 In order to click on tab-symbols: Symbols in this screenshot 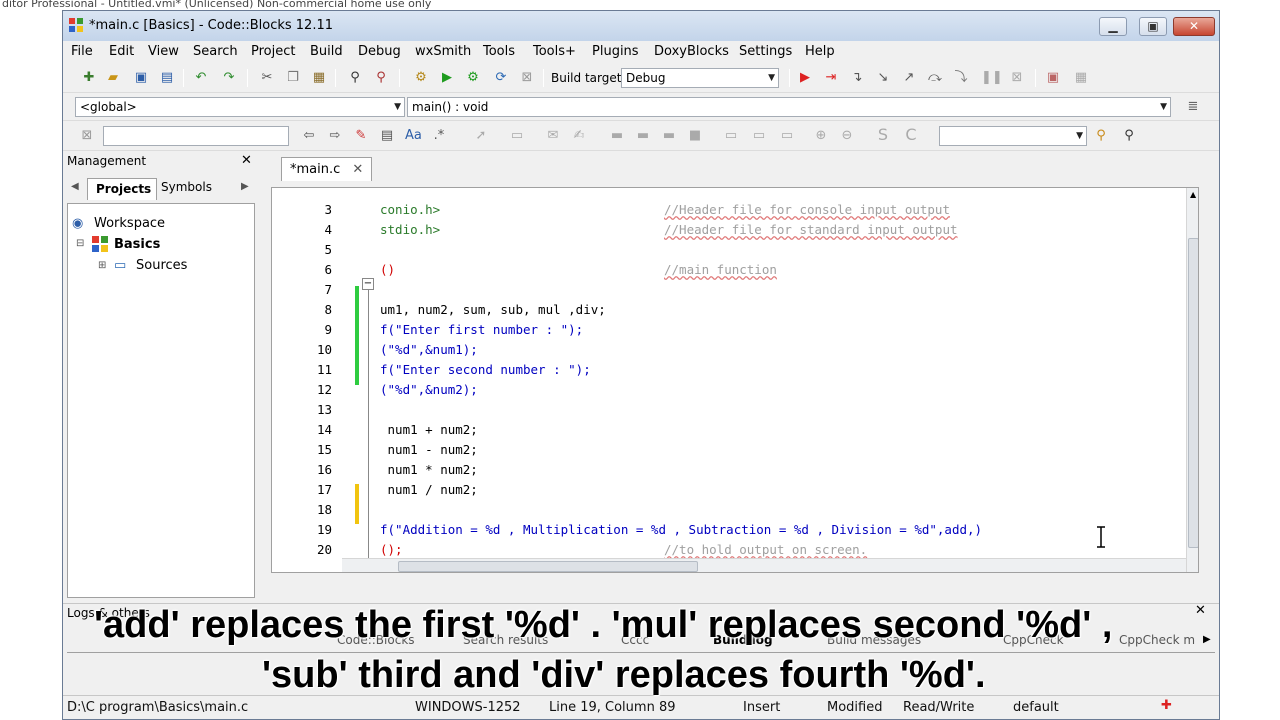, I will do `click(186, 187)`.